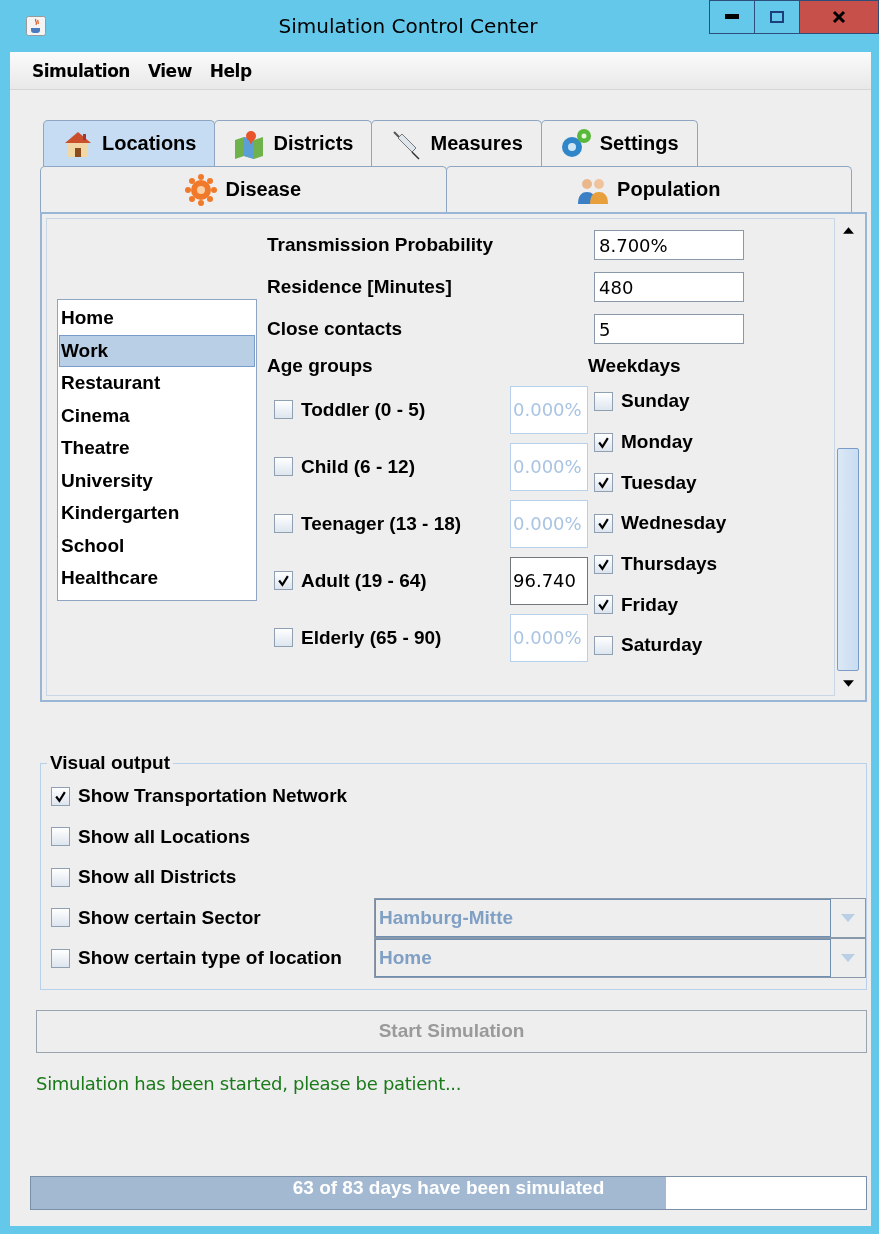  Describe the element at coordinates (110, 763) in the screenshot. I see `group-title: Visual output` at that location.